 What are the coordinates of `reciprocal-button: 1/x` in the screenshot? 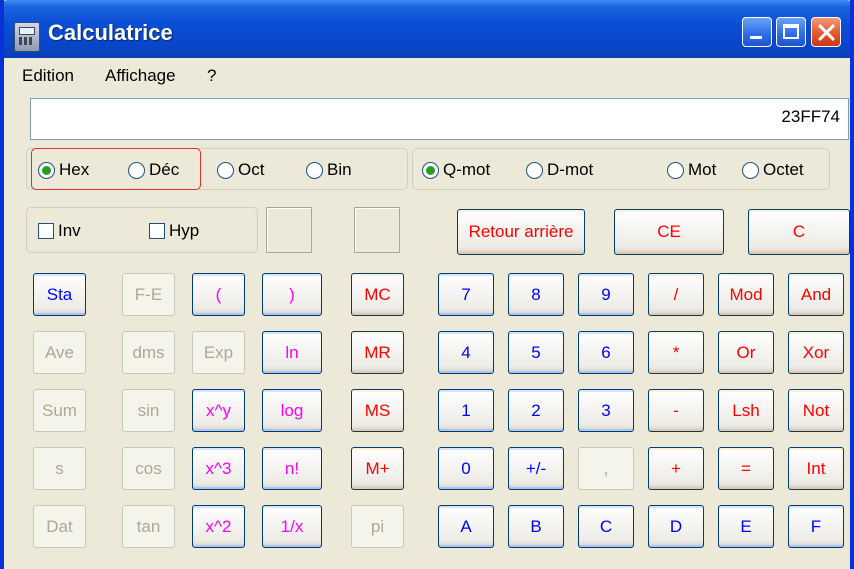 It's located at (292, 526).